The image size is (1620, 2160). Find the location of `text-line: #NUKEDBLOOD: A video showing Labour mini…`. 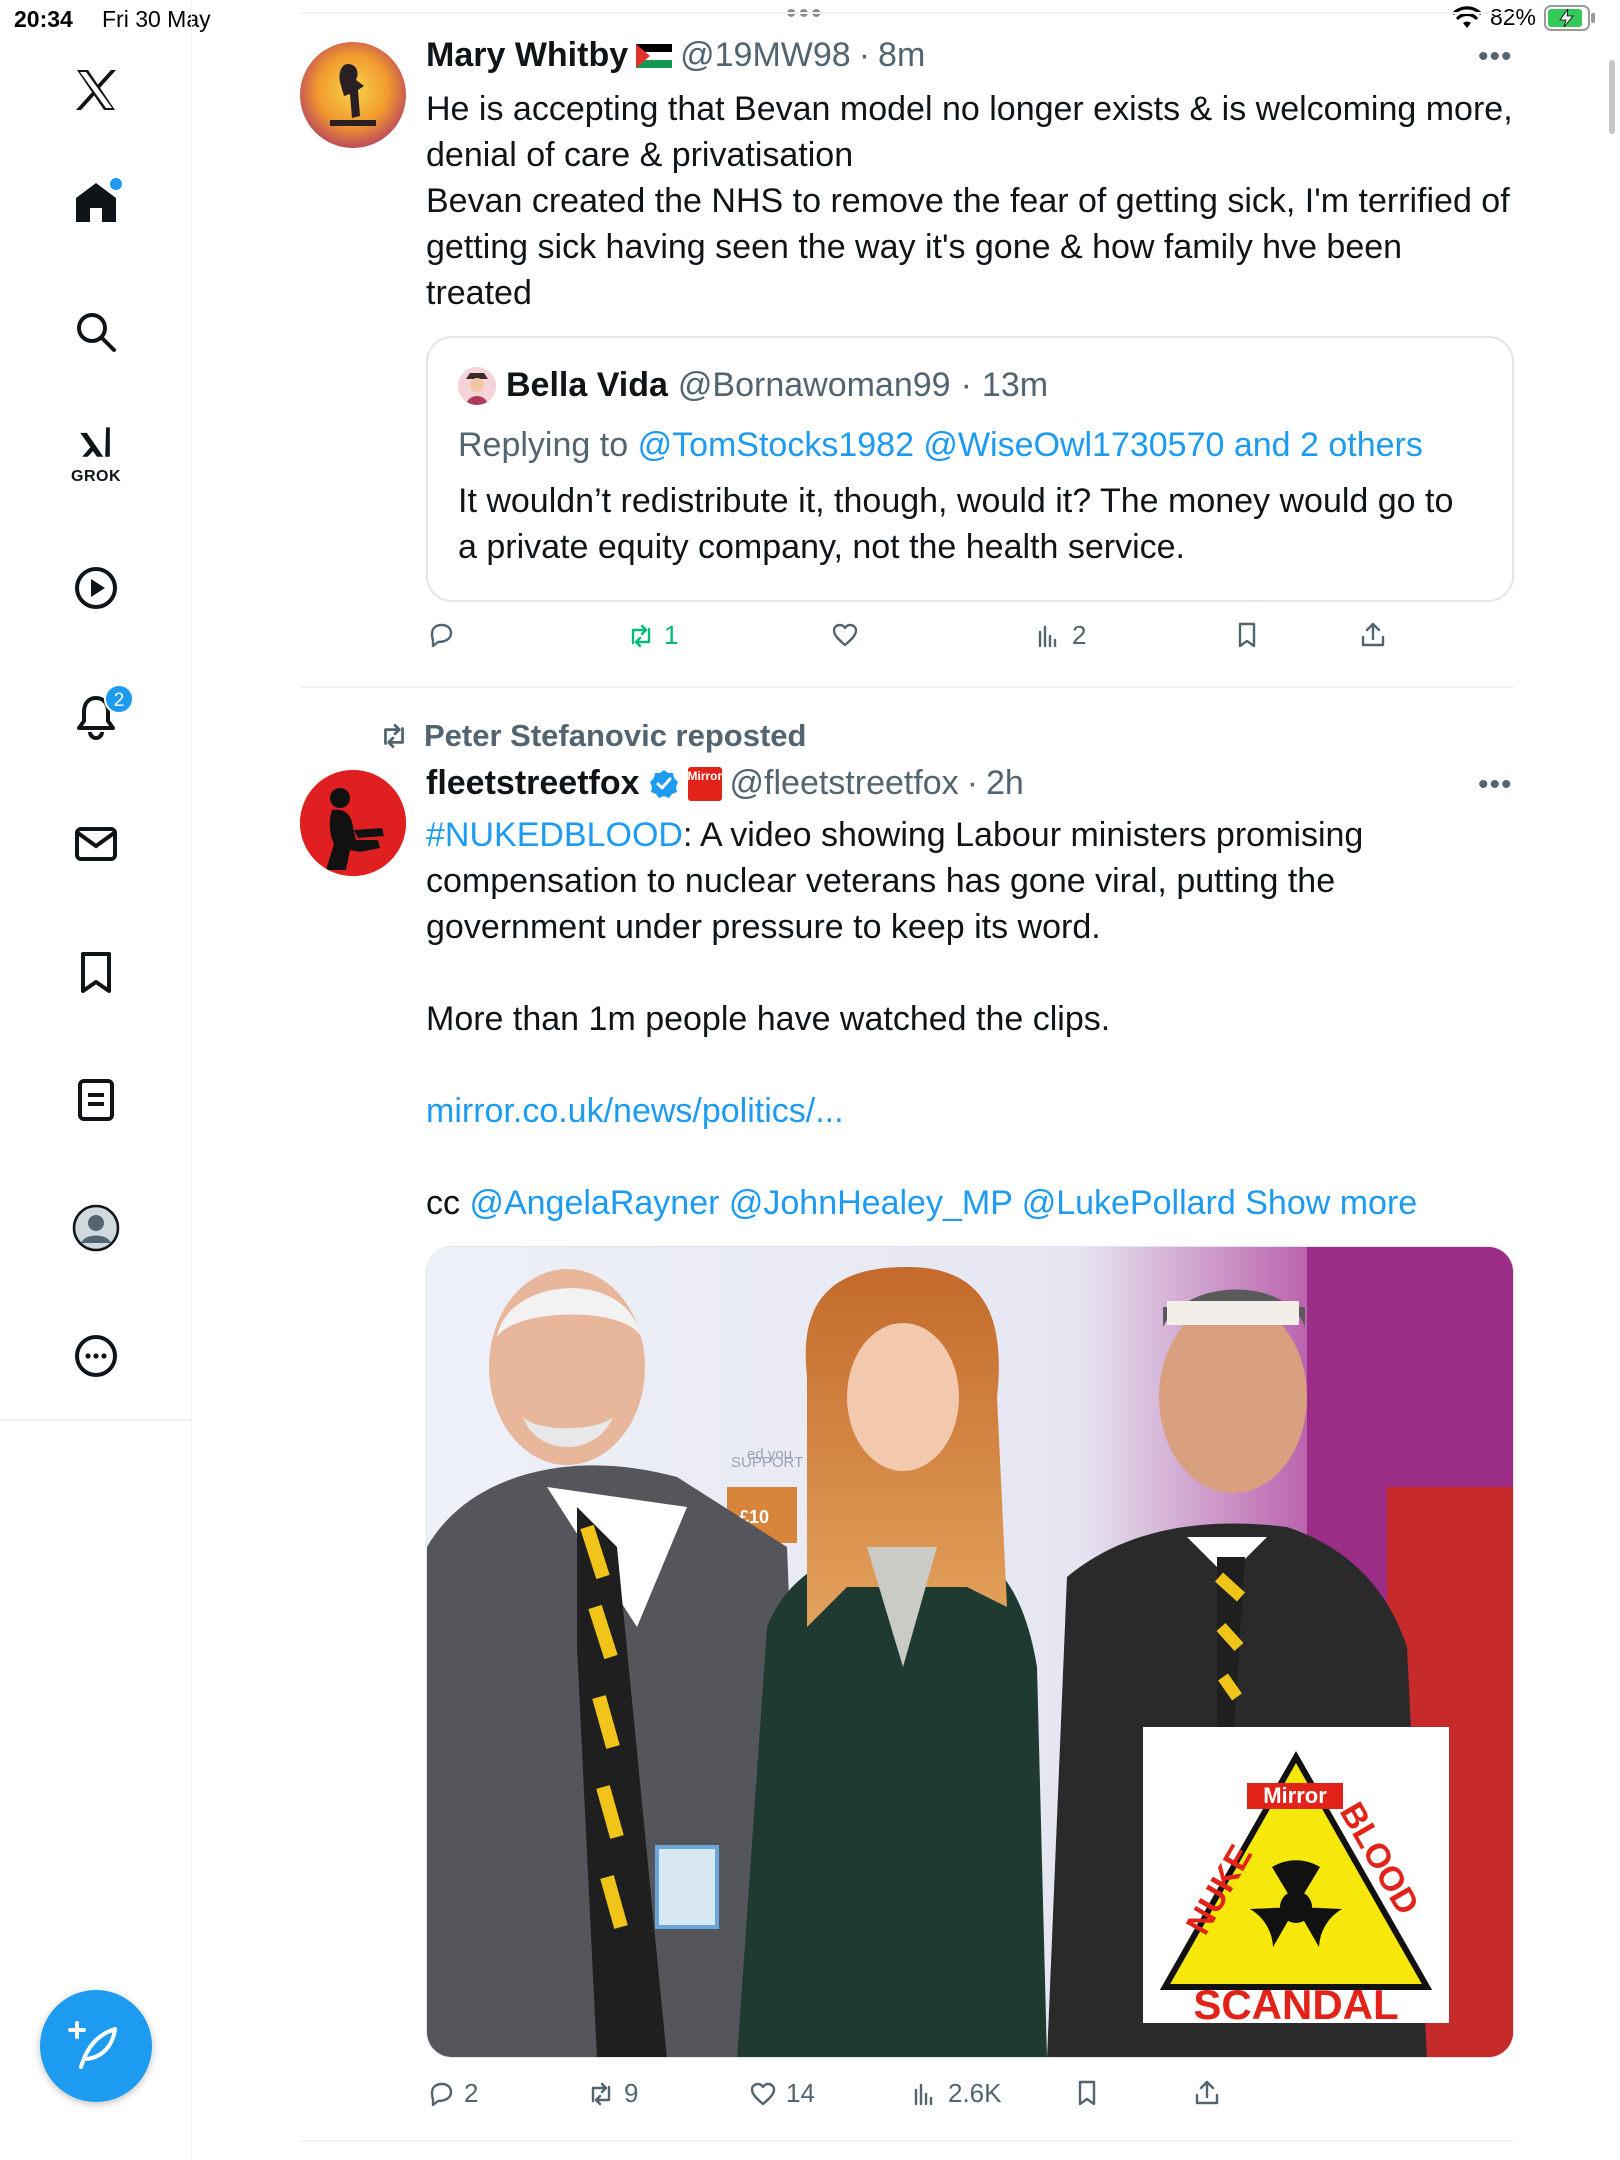

text-line: #NUKEDBLOOD: A video showing Labour mini… is located at coordinates (971, 835).